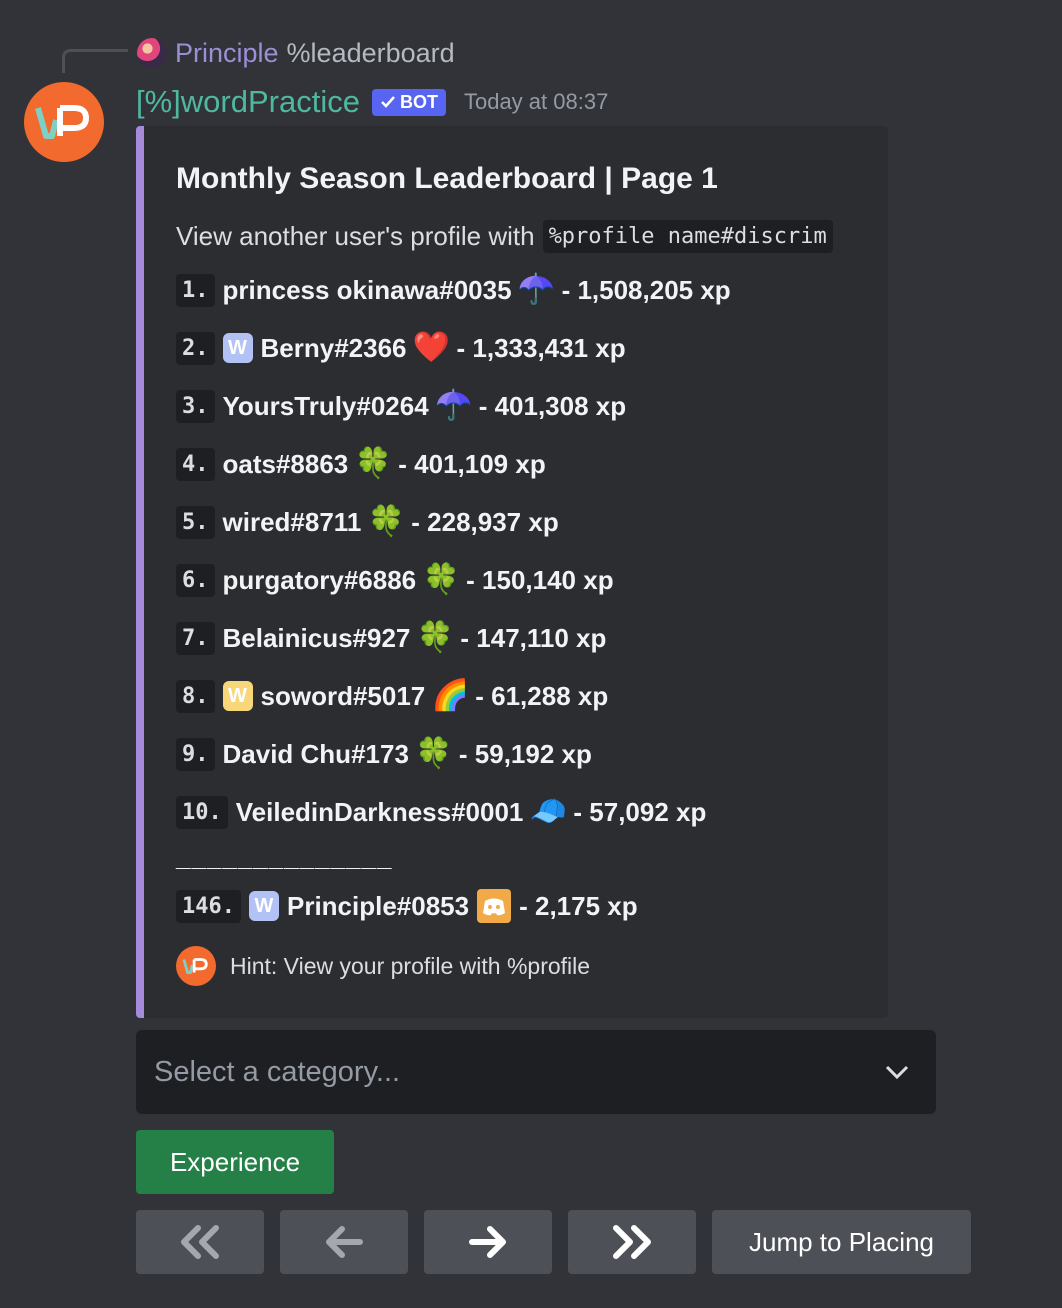  I want to click on previous-page-button, so click(344, 1242).